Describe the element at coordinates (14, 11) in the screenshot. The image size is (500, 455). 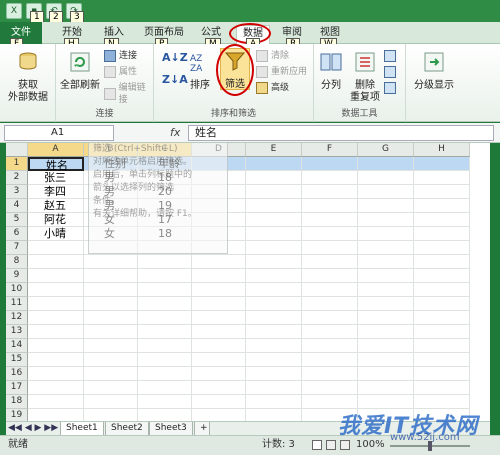
I see `excel-logo-icon: X` at that location.